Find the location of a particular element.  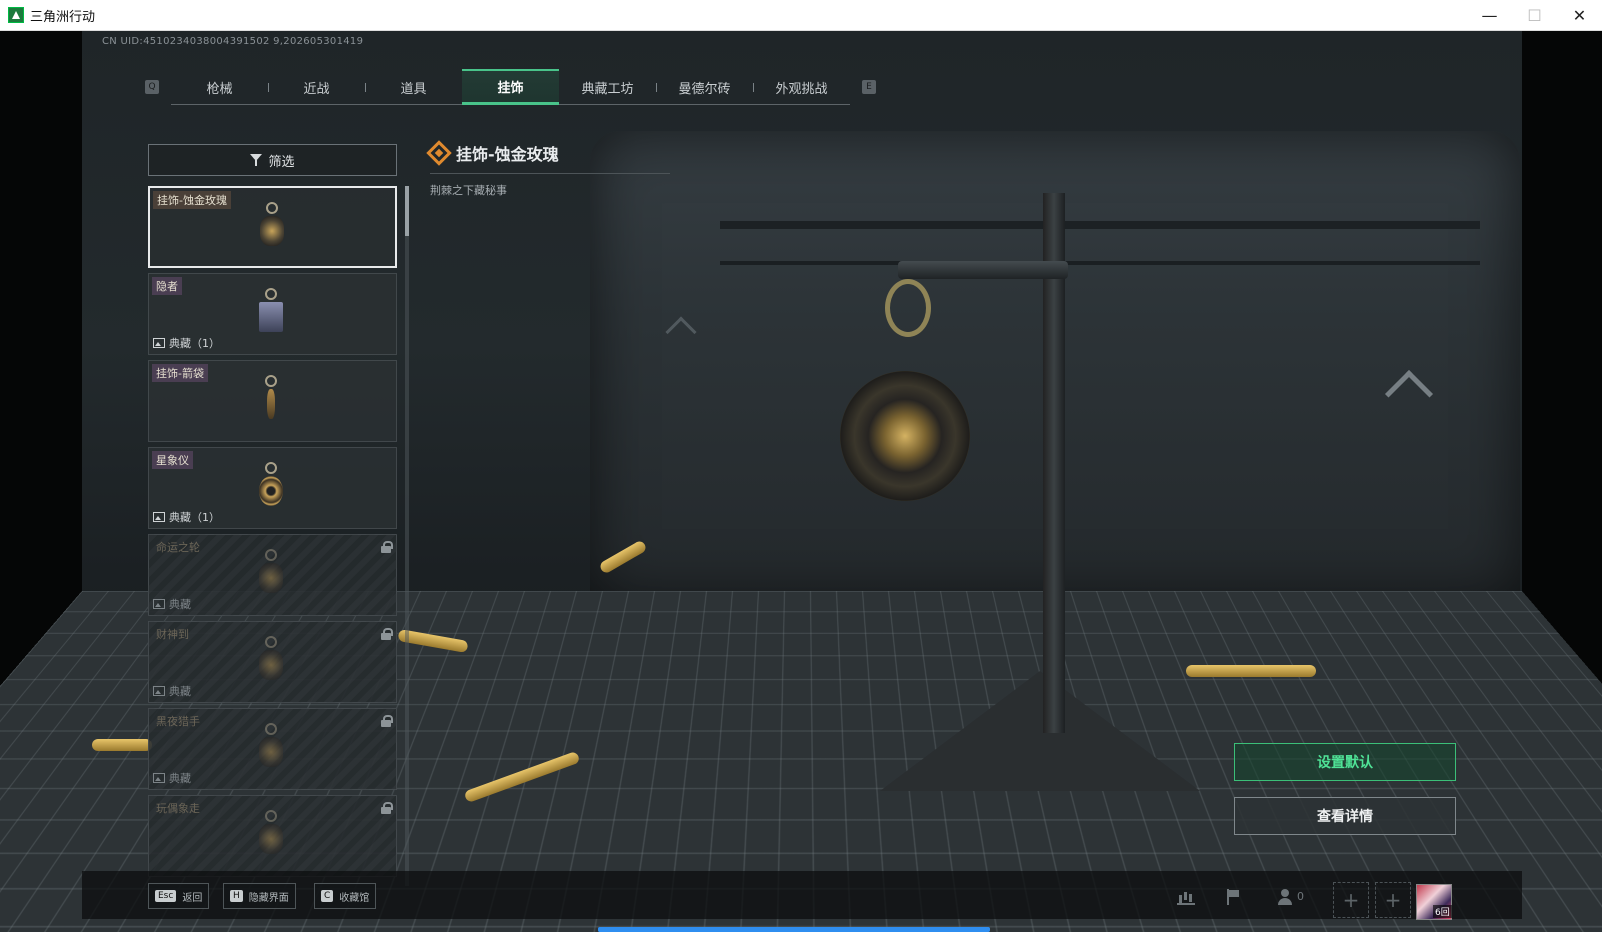

charm-card-name: 财神到 is located at coordinates (172, 634).